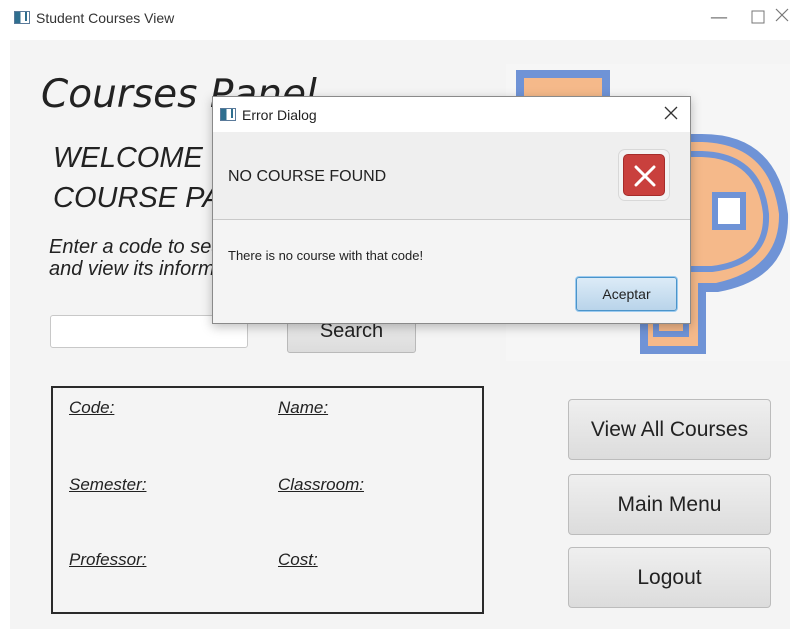 Image resolution: width=790 pixels, height=629 pixels. Describe the element at coordinates (108, 559) in the screenshot. I see `professor-label: Professor:` at that location.